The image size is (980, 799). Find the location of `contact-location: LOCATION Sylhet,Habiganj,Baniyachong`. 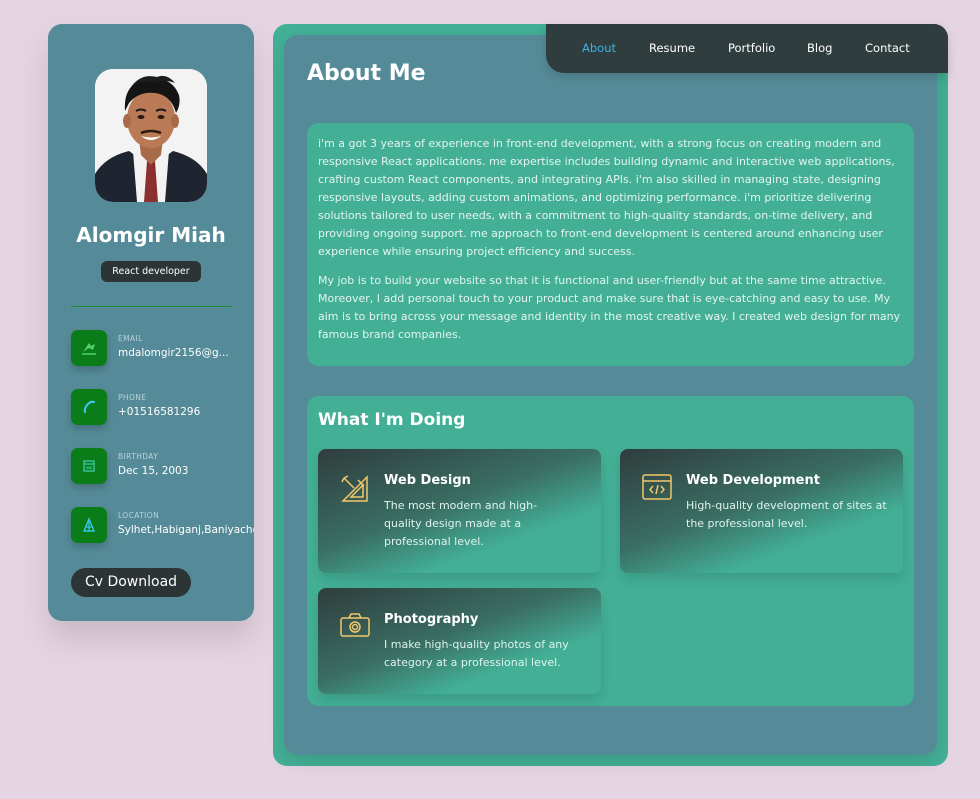

contact-location: LOCATION Sylhet,Habiganj,Baniyachong is located at coordinates (162, 525).